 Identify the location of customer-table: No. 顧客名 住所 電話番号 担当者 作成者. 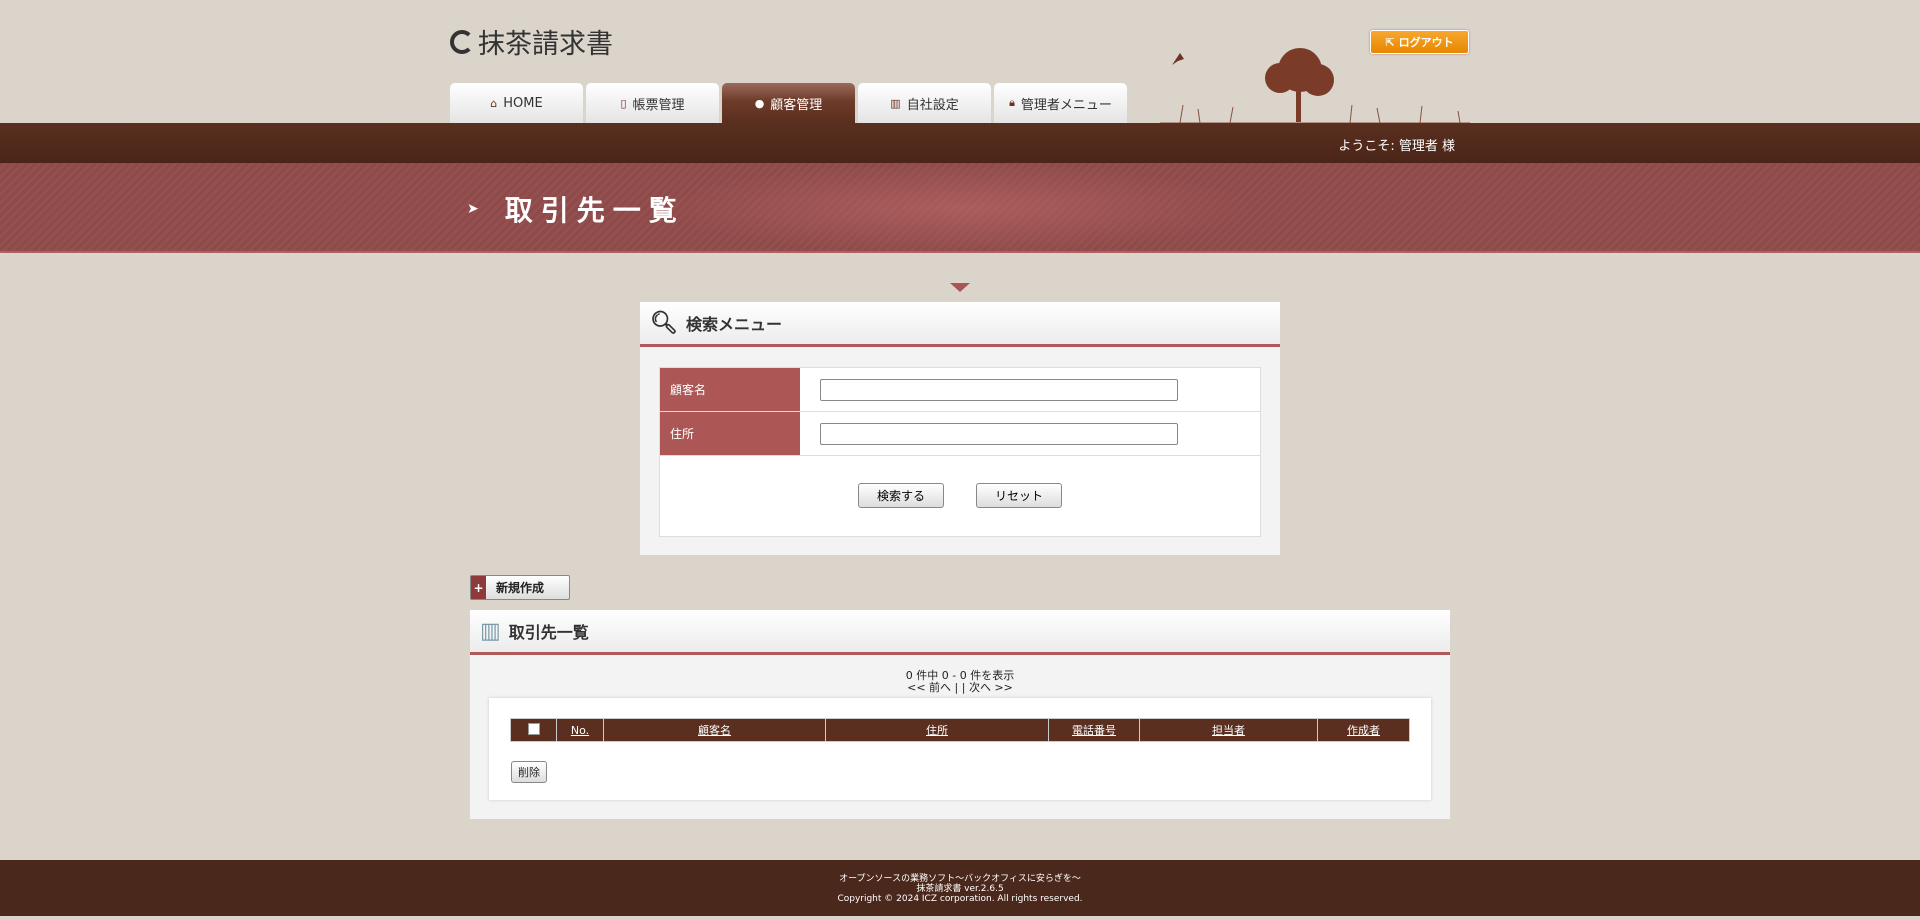
(960, 730).